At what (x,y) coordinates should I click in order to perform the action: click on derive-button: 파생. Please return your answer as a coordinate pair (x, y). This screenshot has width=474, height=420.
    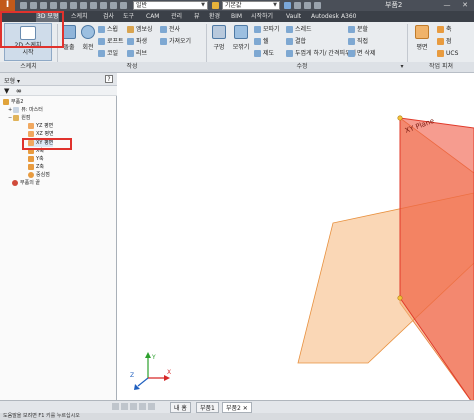
    Looking at the image, I should click on (137, 42).